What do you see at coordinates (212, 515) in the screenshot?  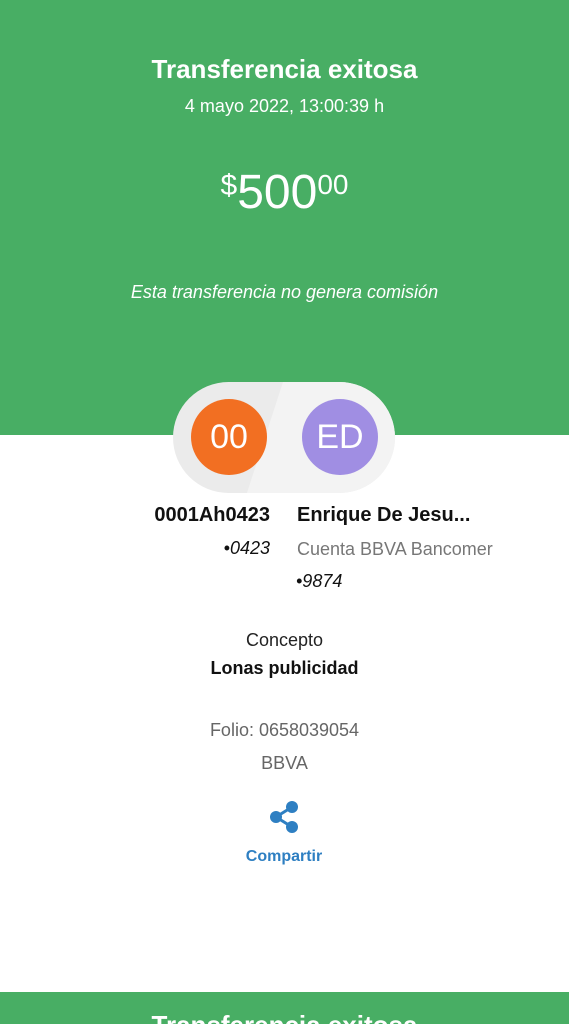 I see `sender-name: 0001Ah0423` at bounding box center [212, 515].